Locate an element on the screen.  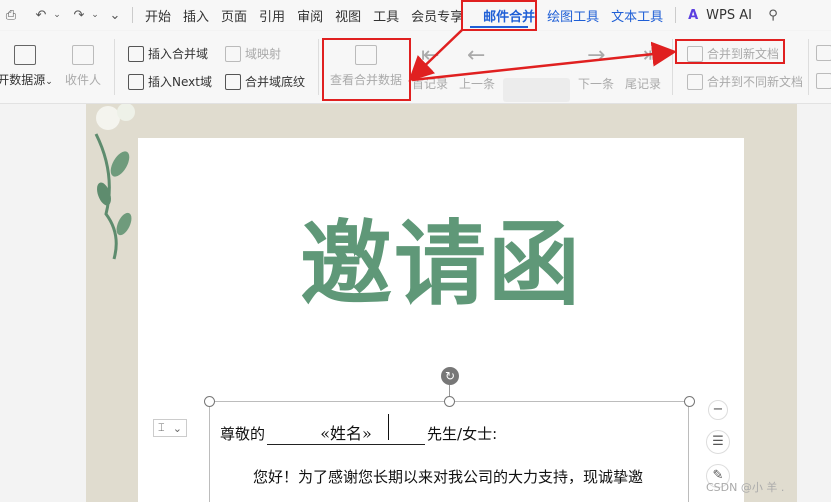
floral-decoration-icon is located at coordinates (114, 182).